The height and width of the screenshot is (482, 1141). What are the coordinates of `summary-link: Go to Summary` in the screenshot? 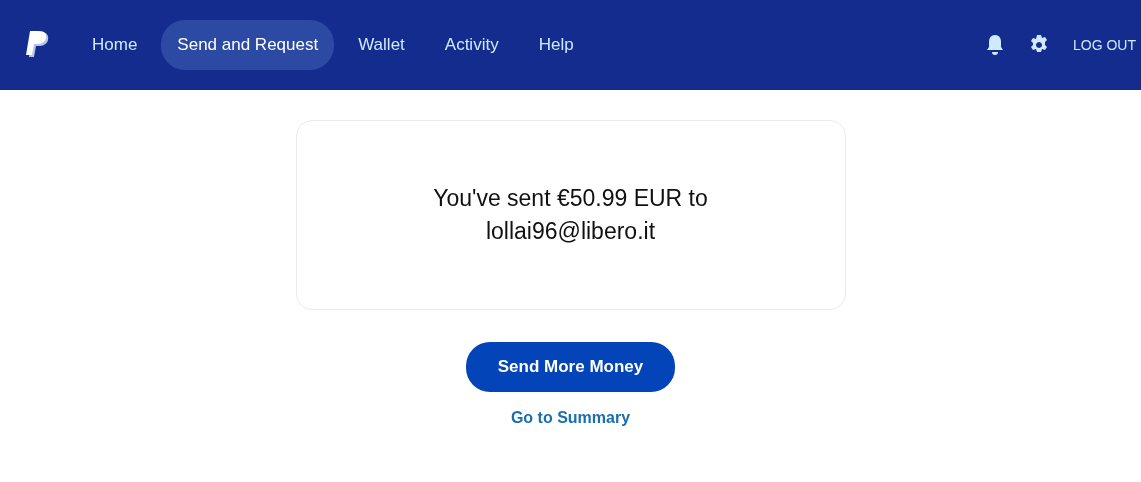 It's located at (570, 417).